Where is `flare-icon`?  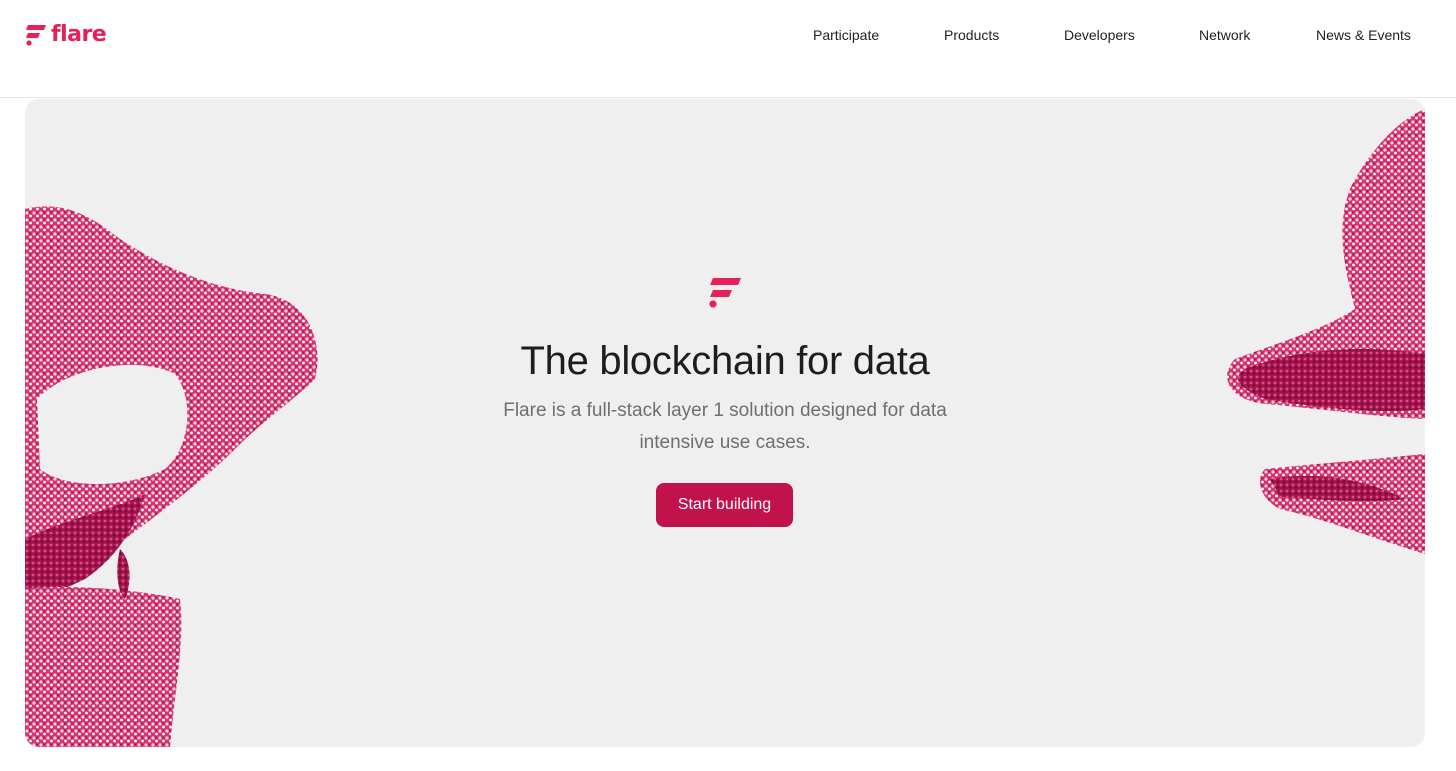 flare-icon is located at coordinates (725, 293).